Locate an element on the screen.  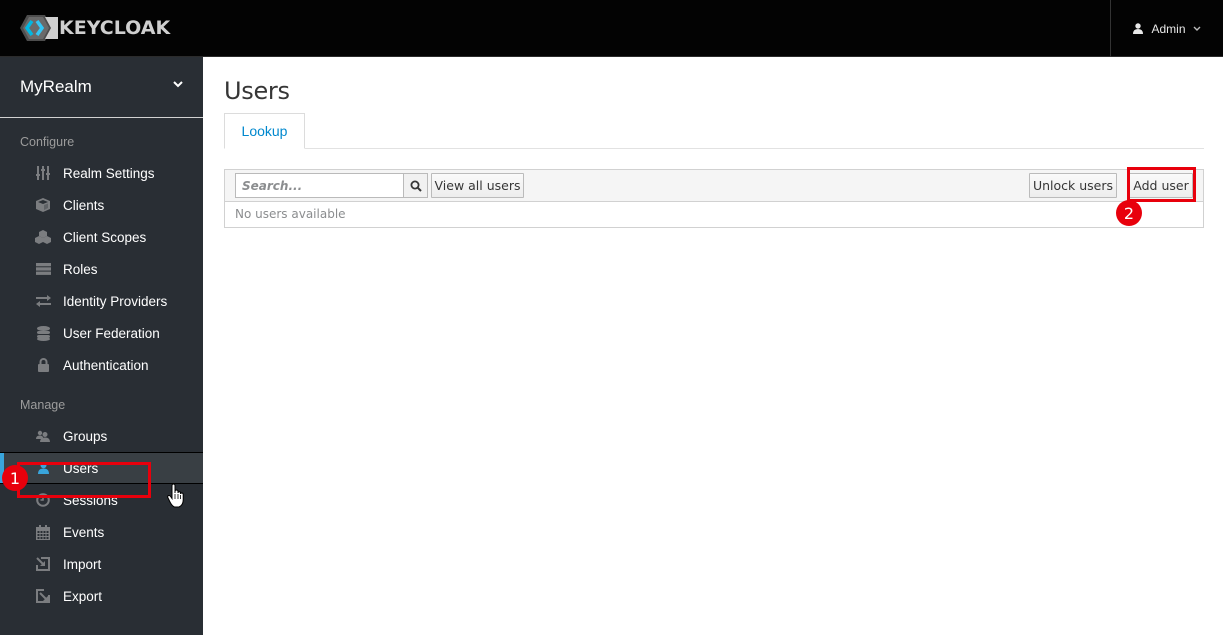
section-label-manage: Manage is located at coordinates (43, 405).